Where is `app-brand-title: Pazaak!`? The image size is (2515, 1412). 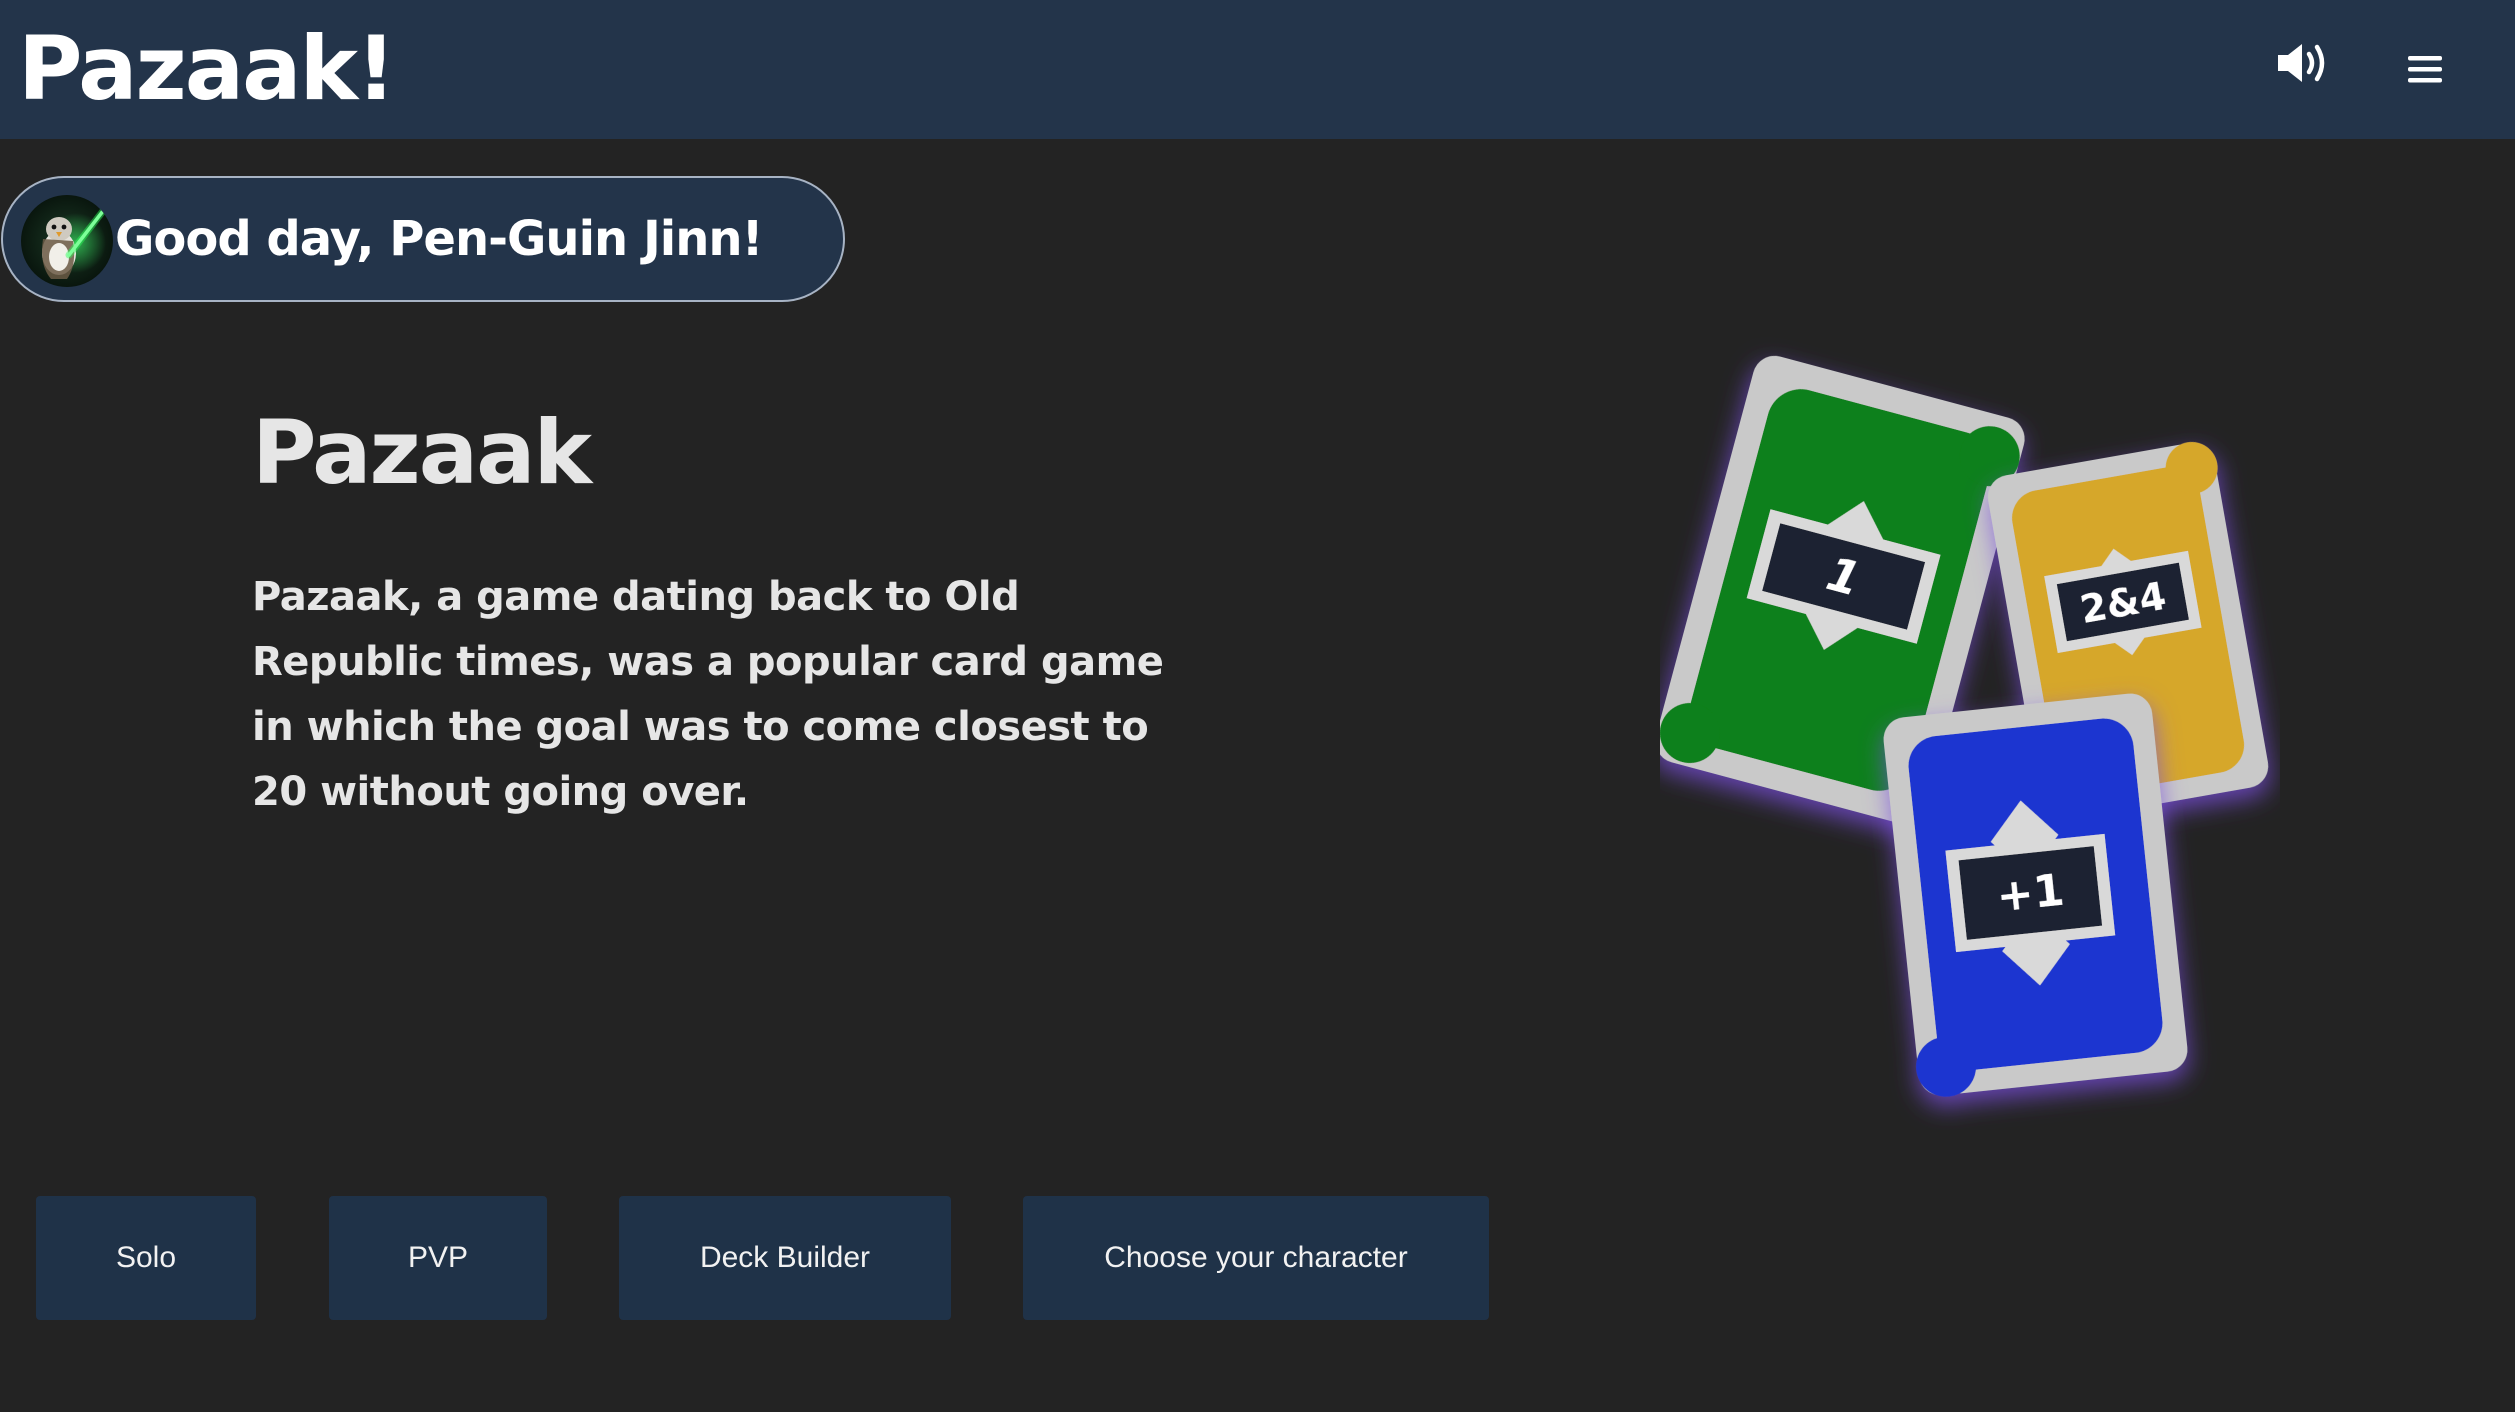
app-brand-title: Pazaak! is located at coordinates (207, 69).